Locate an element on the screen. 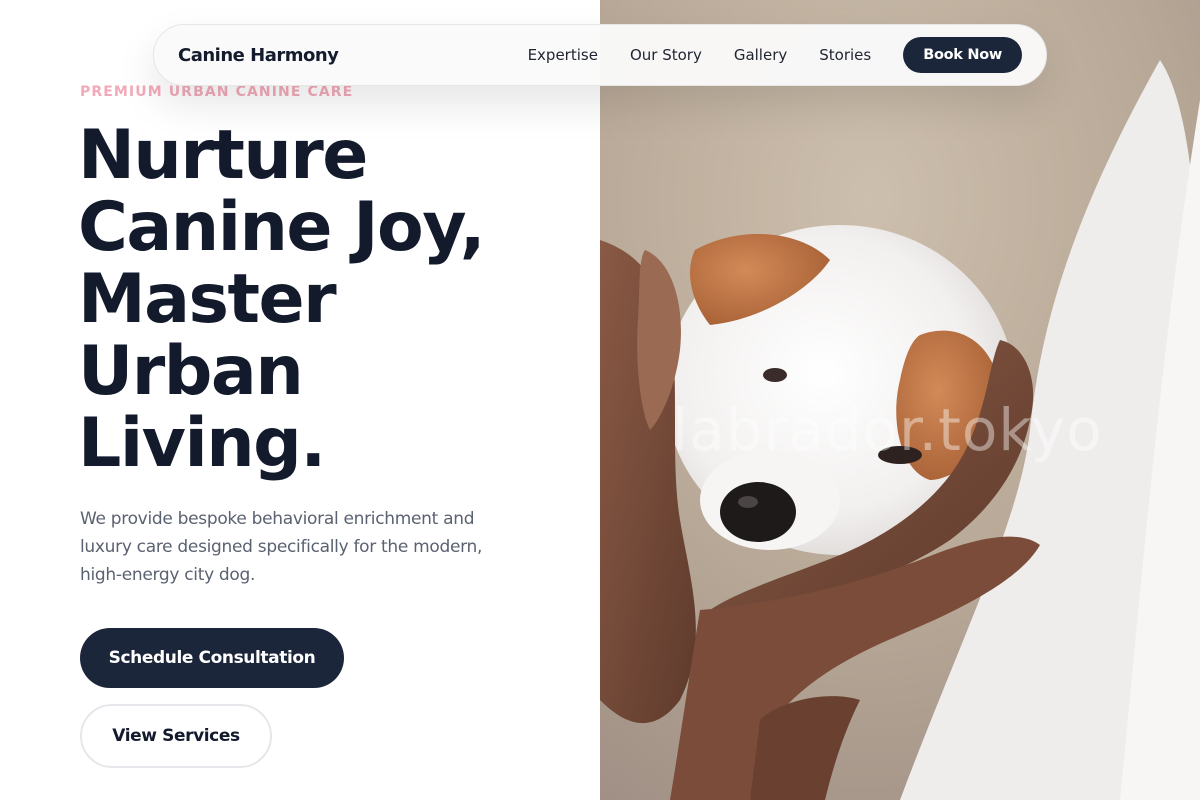 The height and width of the screenshot is (800, 1200). nav-link-expertise: Expertise is located at coordinates (563, 55).